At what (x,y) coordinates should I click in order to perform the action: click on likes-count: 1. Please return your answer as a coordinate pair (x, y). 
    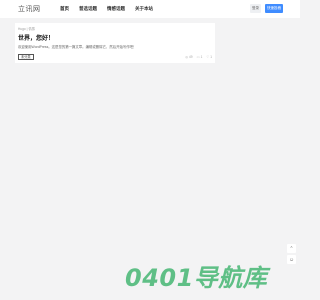
    Looking at the image, I should click on (211, 57).